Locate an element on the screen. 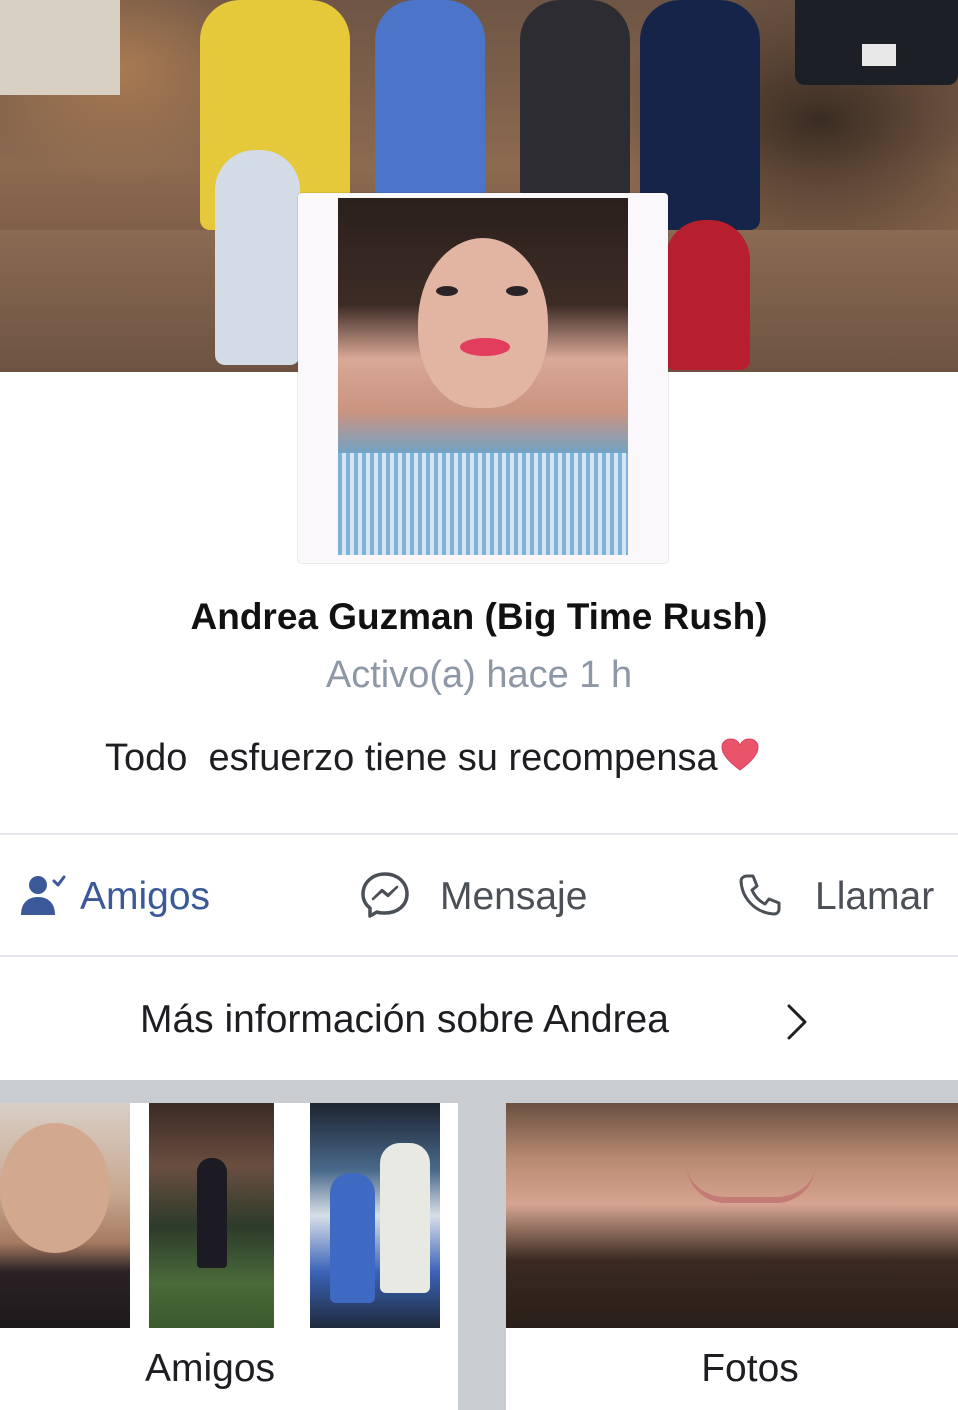 The height and width of the screenshot is (1410, 958). profile-picture is located at coordinates (483, 376).